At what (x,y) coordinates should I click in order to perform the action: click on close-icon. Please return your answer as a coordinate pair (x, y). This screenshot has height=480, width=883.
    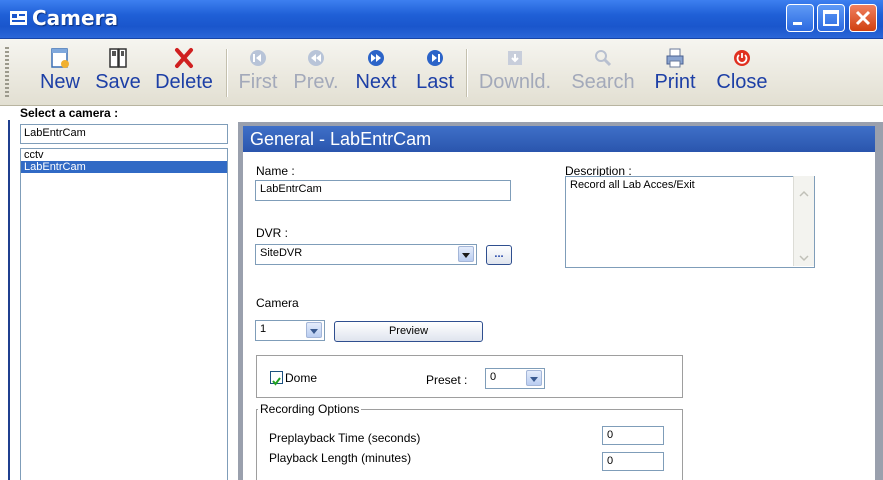
    Looking at the image, I should click on (863, 18).